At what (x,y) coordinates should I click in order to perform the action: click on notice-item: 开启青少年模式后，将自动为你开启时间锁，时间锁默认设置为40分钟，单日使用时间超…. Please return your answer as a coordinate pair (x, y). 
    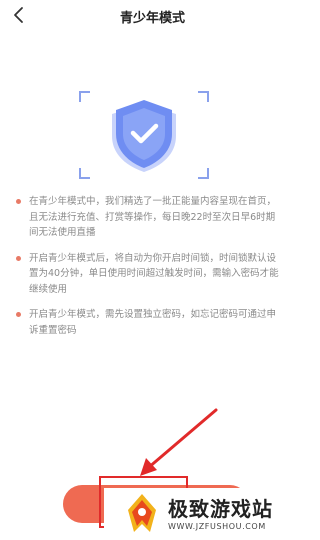
    Looking at the image, I should click on (149, 274).